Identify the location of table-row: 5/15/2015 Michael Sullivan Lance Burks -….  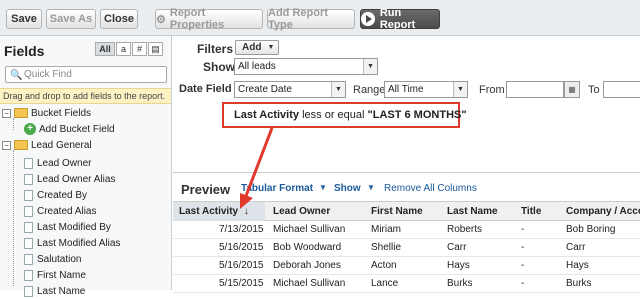
(406, 284).